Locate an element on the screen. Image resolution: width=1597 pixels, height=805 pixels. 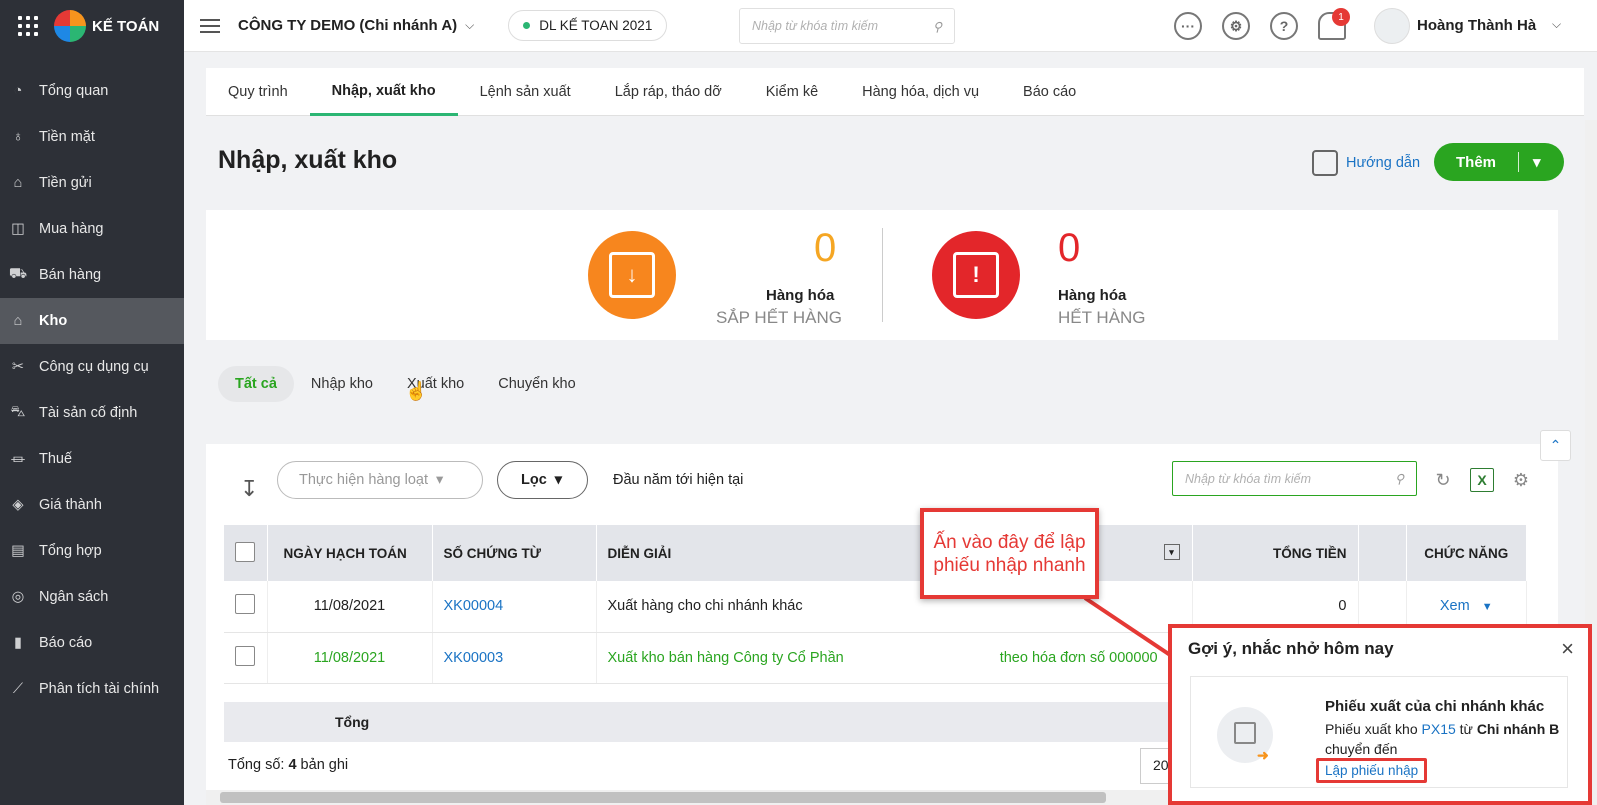
row-select-cell is located at coordinates (246, 607).